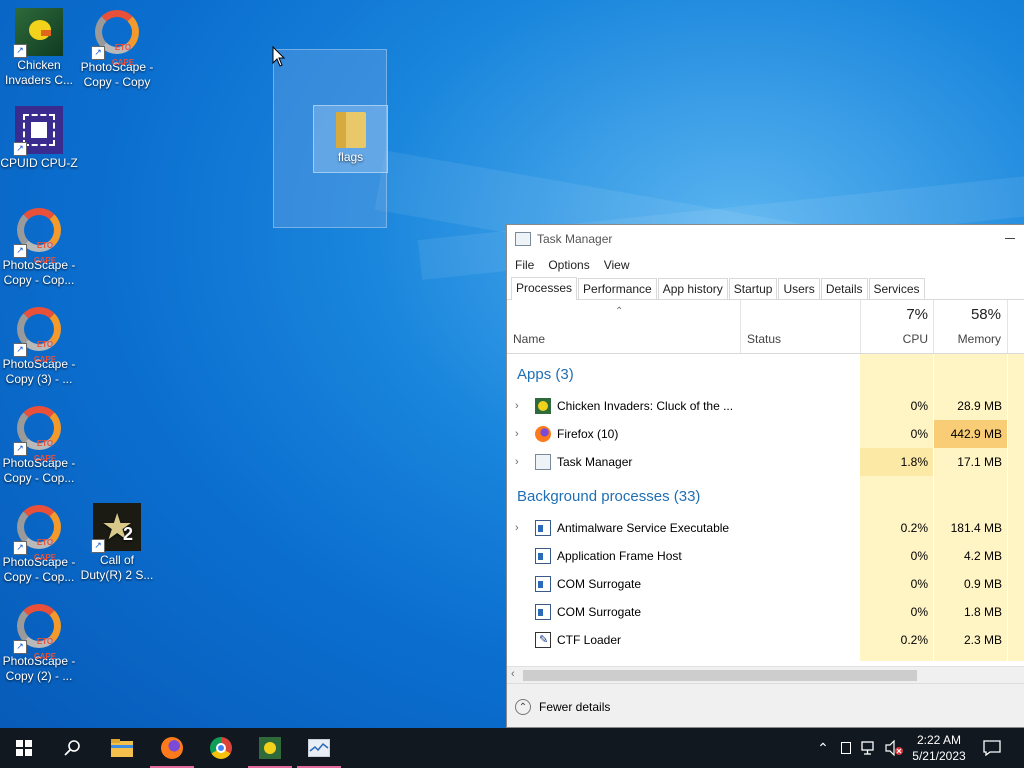 Image resolution: width=1024 pixels, height=768 pixels. What do you see at coordinates (939, 748) in the screenshot?
I see `clock: 2:22 AM 5/21/2023` at bounding box center [939, 748].